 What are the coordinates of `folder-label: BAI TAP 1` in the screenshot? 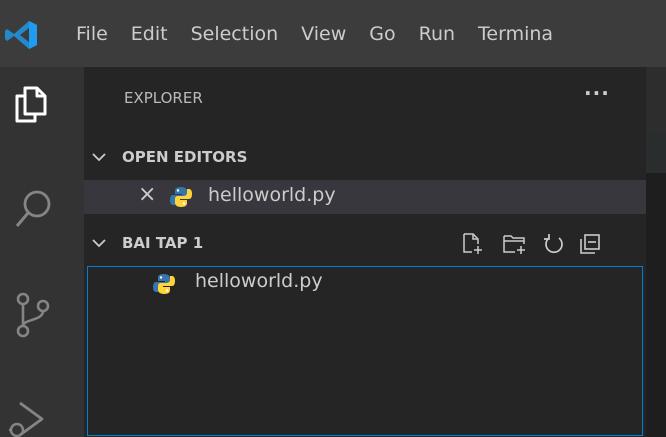 It's located at (163, 243).